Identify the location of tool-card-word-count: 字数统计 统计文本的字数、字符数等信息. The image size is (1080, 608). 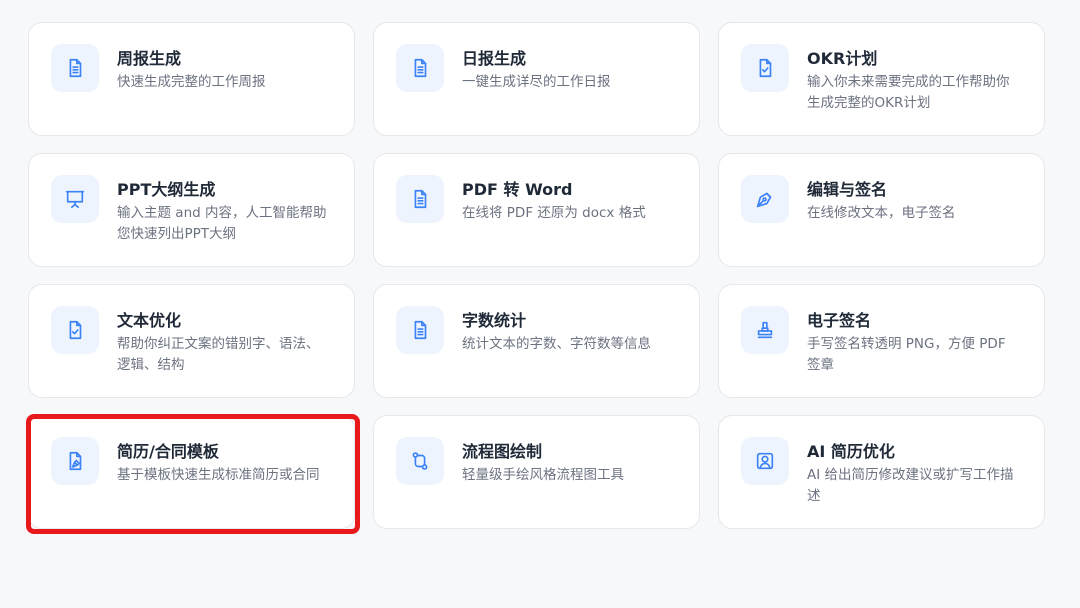
(536, 341).